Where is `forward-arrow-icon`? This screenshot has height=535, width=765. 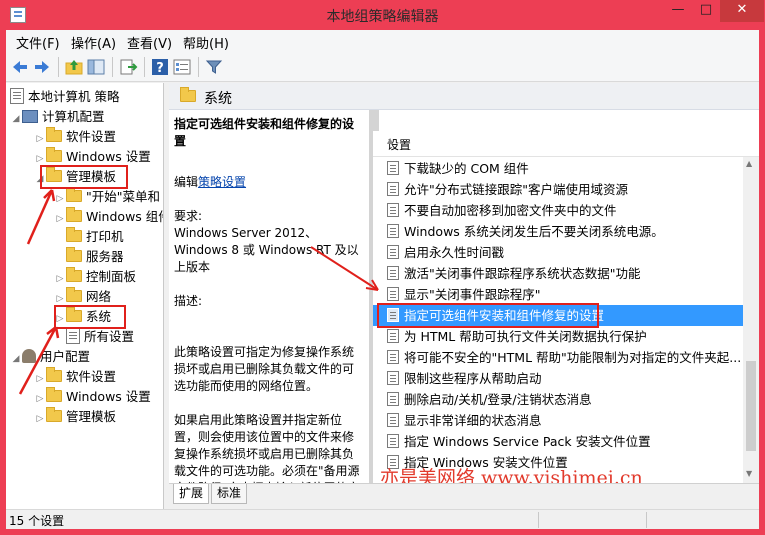
forward-arrow-icon is located at coordinates (42, 67).